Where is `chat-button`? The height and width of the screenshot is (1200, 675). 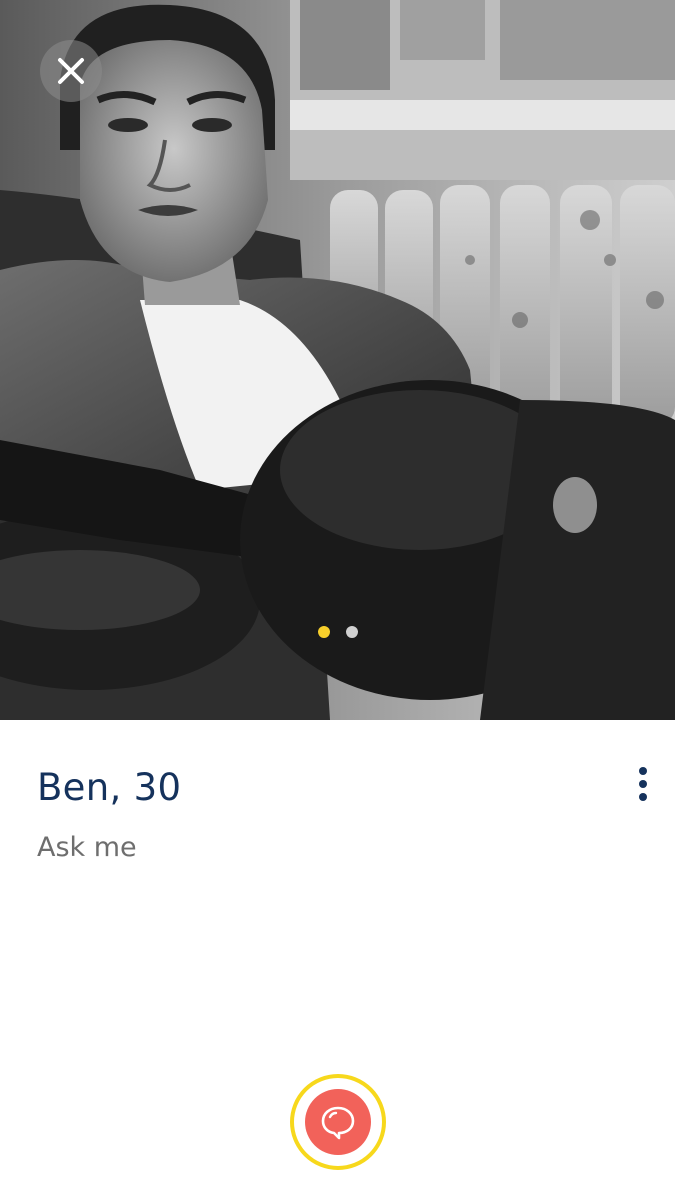
chat-button is located at coordinates (338, 1122).